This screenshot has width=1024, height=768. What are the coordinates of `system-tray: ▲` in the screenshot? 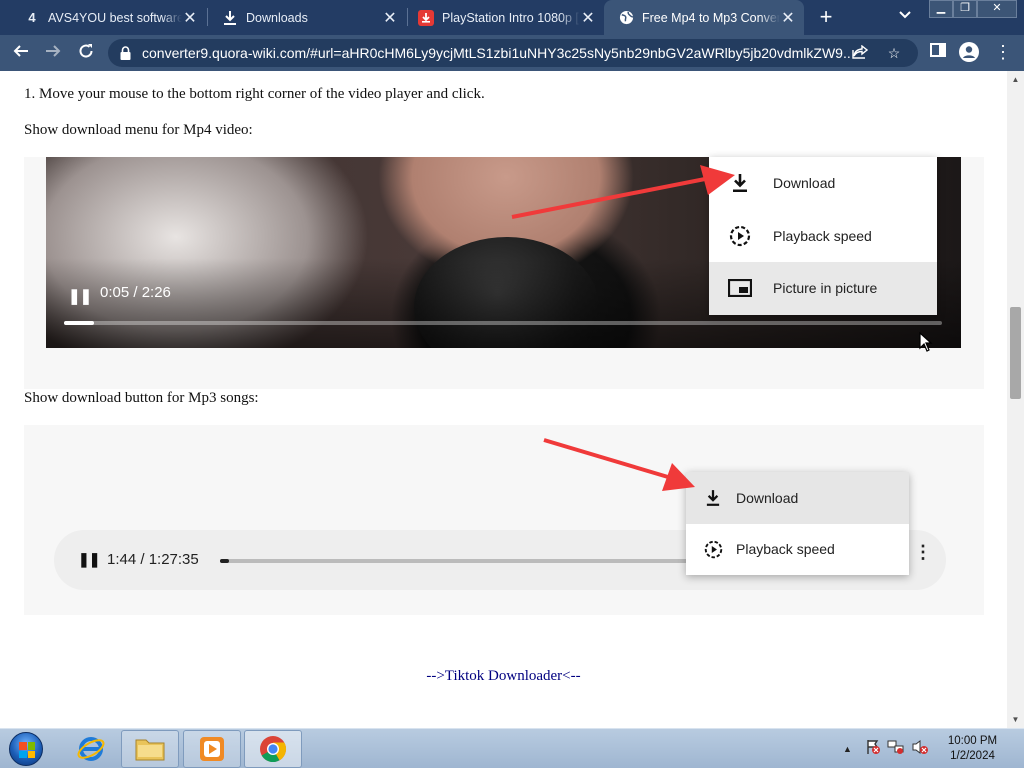 It's located at (886, 748).